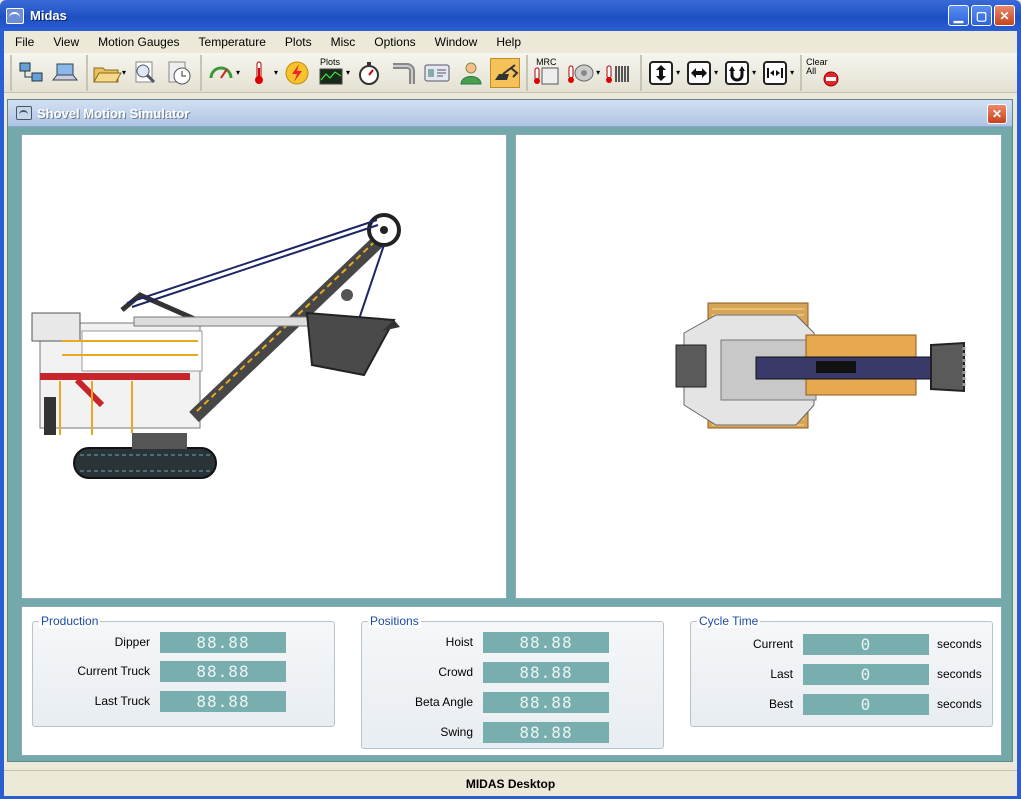 The width and height of the screenshot is (1021, 799). Describe the element at coordinates (866, 704) in the screenshot. I see `cycle-time-best-value: 0` at that location.